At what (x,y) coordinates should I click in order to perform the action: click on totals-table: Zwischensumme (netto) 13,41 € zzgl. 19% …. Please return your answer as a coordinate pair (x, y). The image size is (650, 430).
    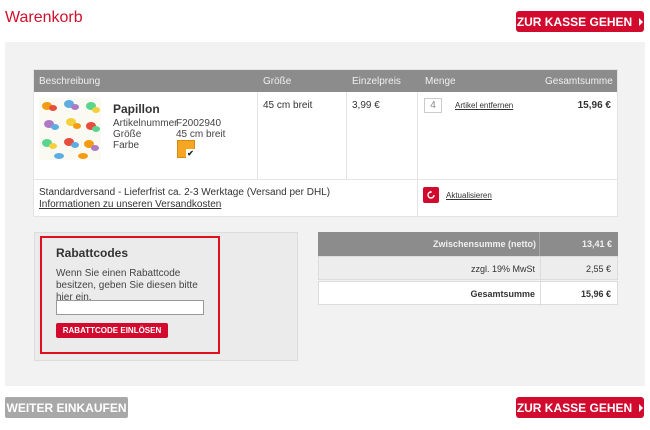
    Looking at the image, I should click on (468, 269).